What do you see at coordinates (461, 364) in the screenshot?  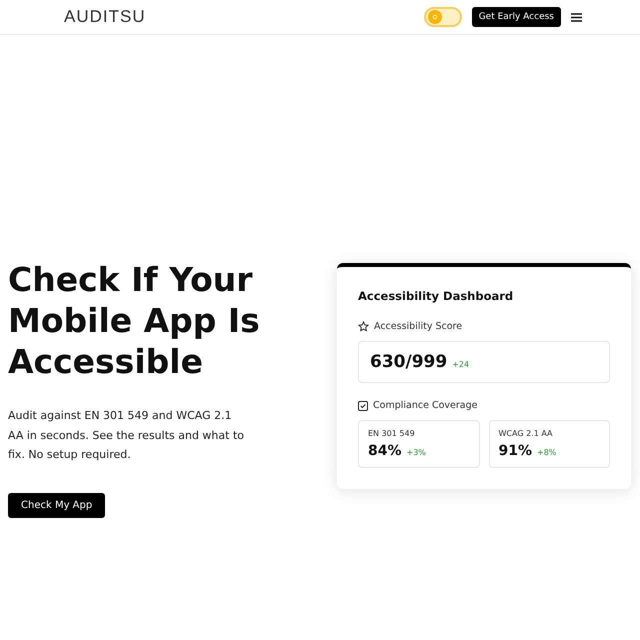 I see `score-change: +24` at bounding box center [461, 364].